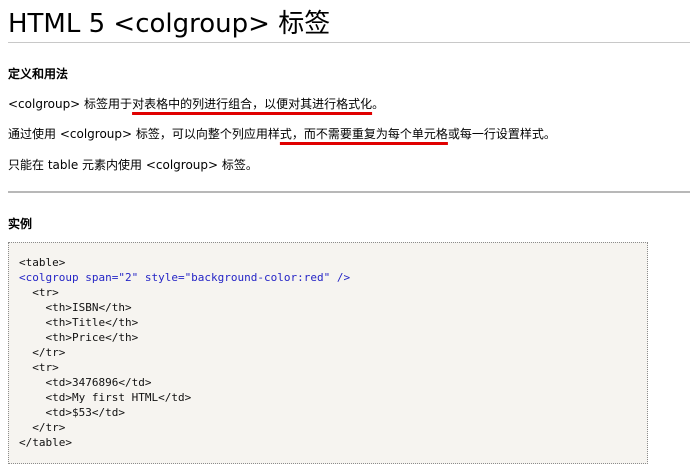 This screenshot has width=690, height=474. Describe the element at coordinates (501, 134) in the screenshot. I see `p2-text-post: 或每一行设置样式。` at that location.